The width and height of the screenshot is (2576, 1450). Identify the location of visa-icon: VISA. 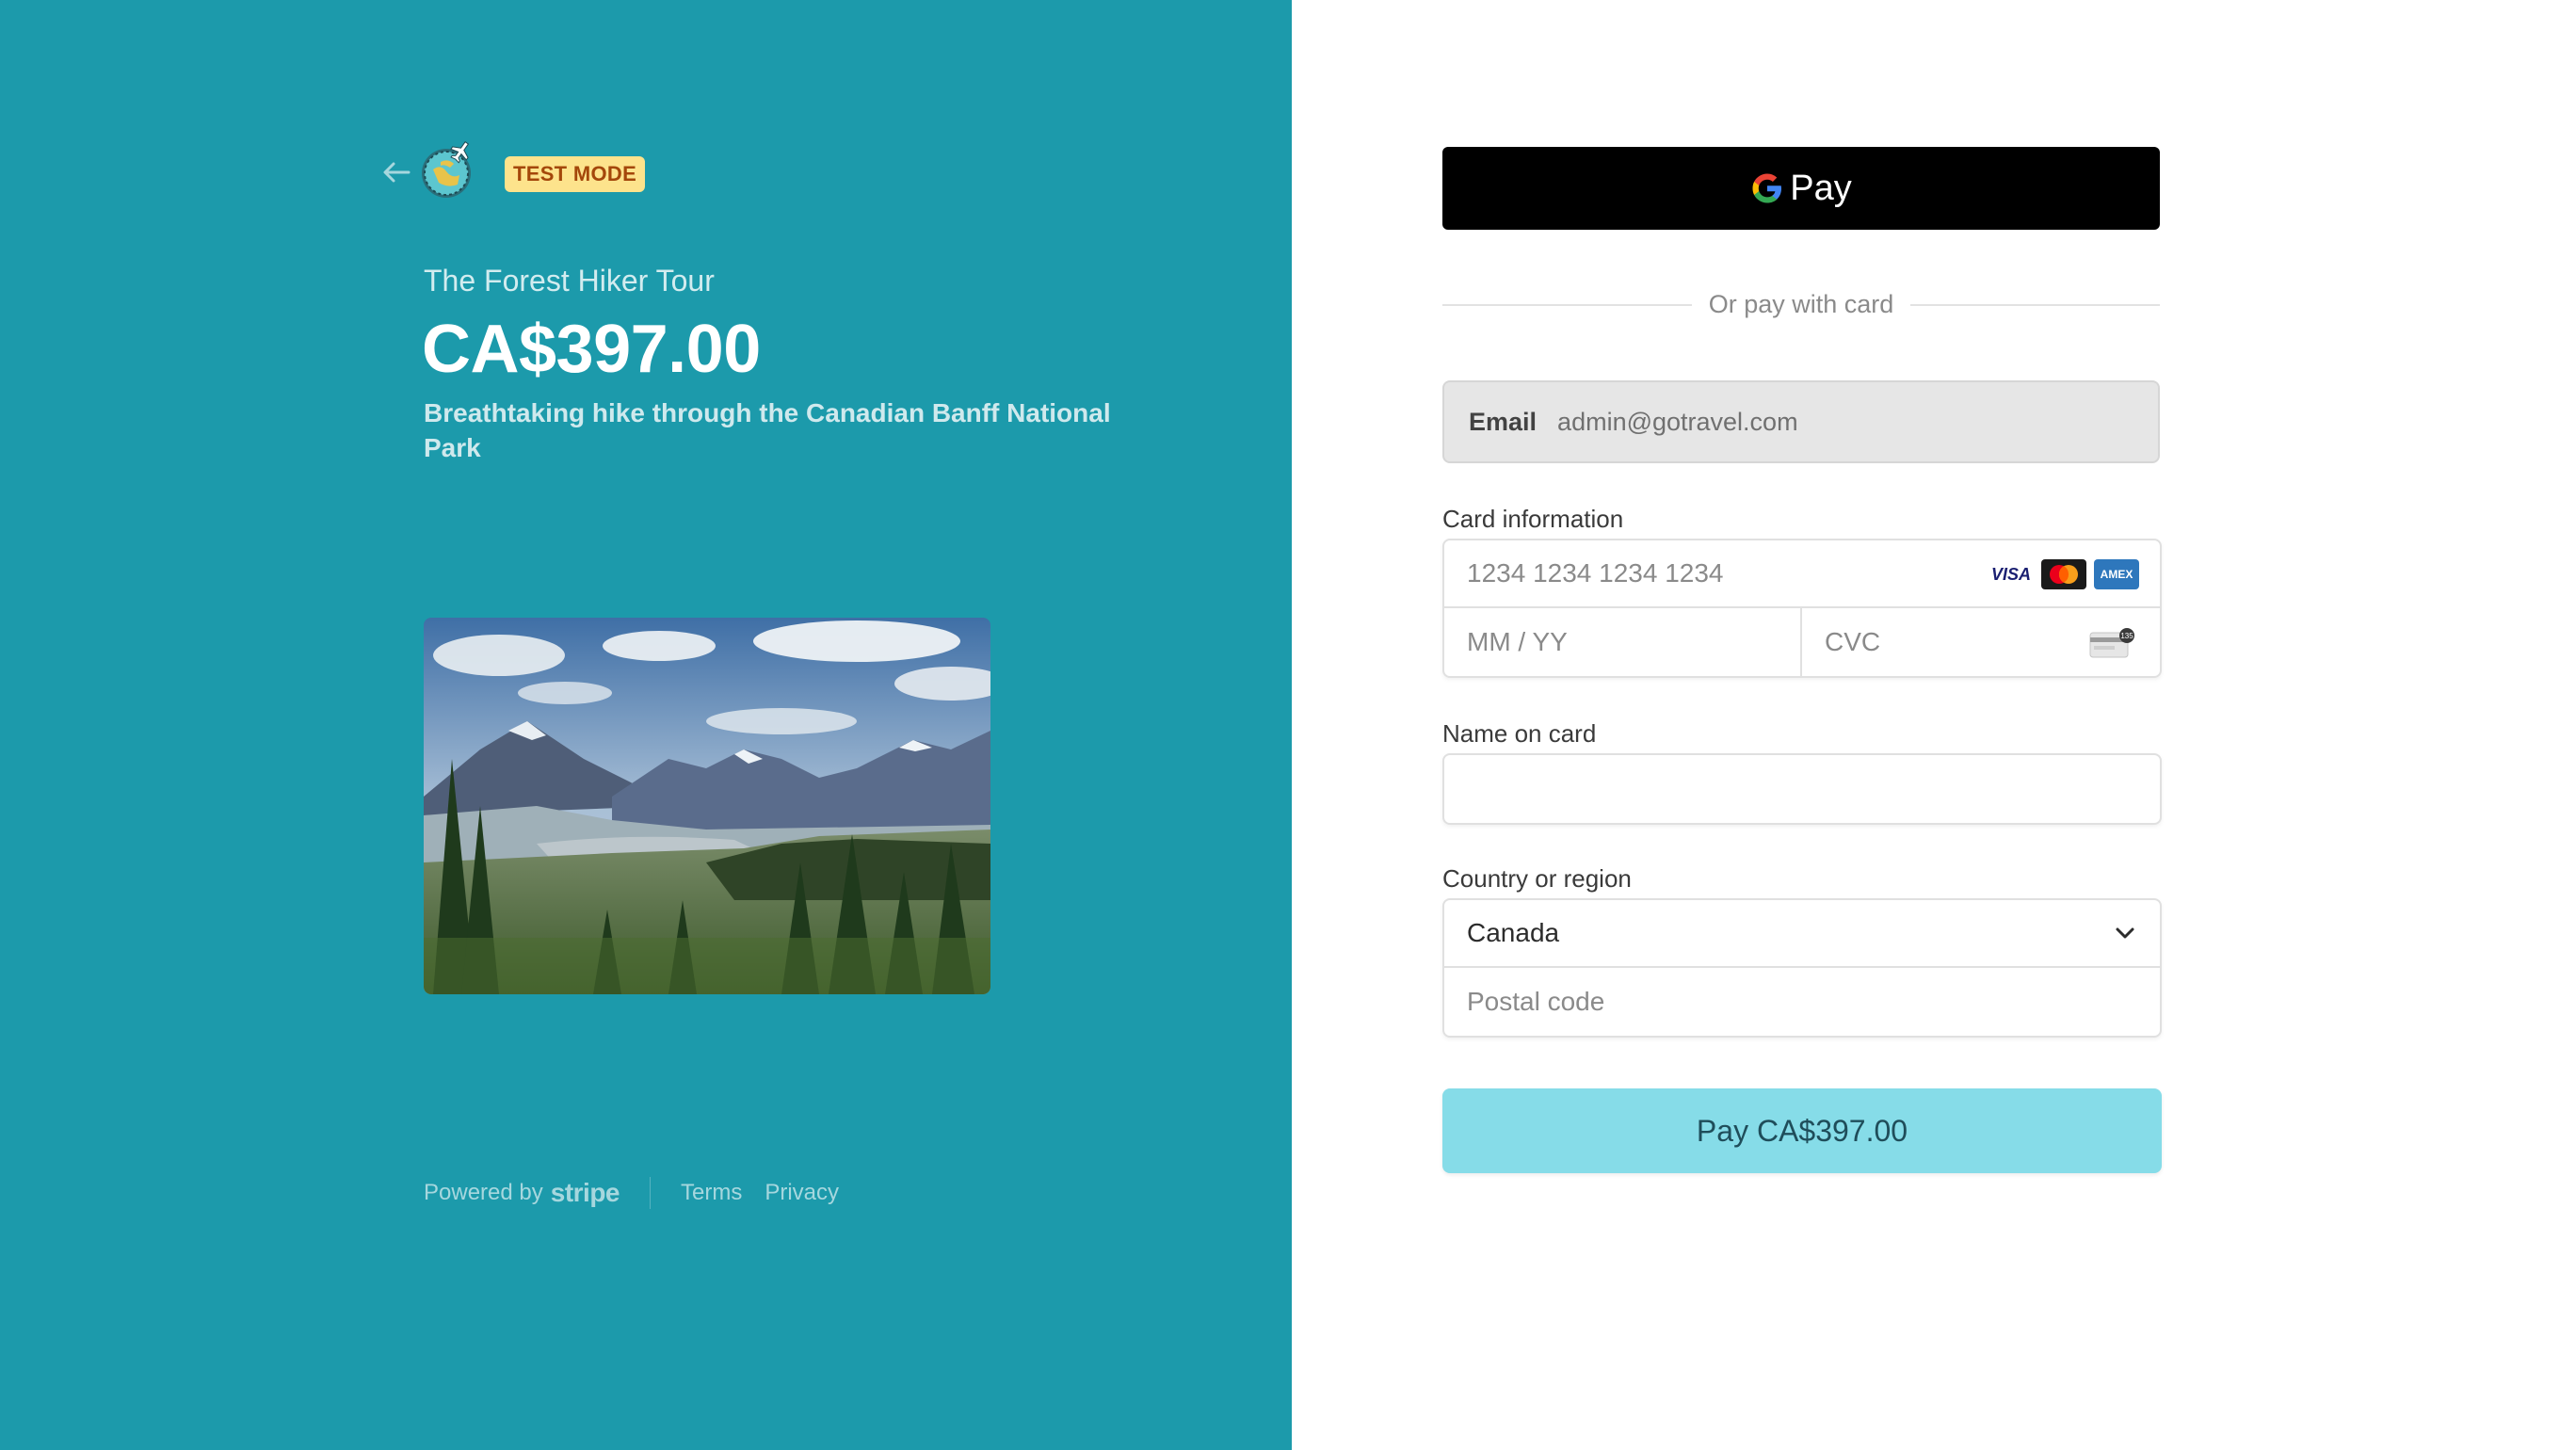
(2011, 574).